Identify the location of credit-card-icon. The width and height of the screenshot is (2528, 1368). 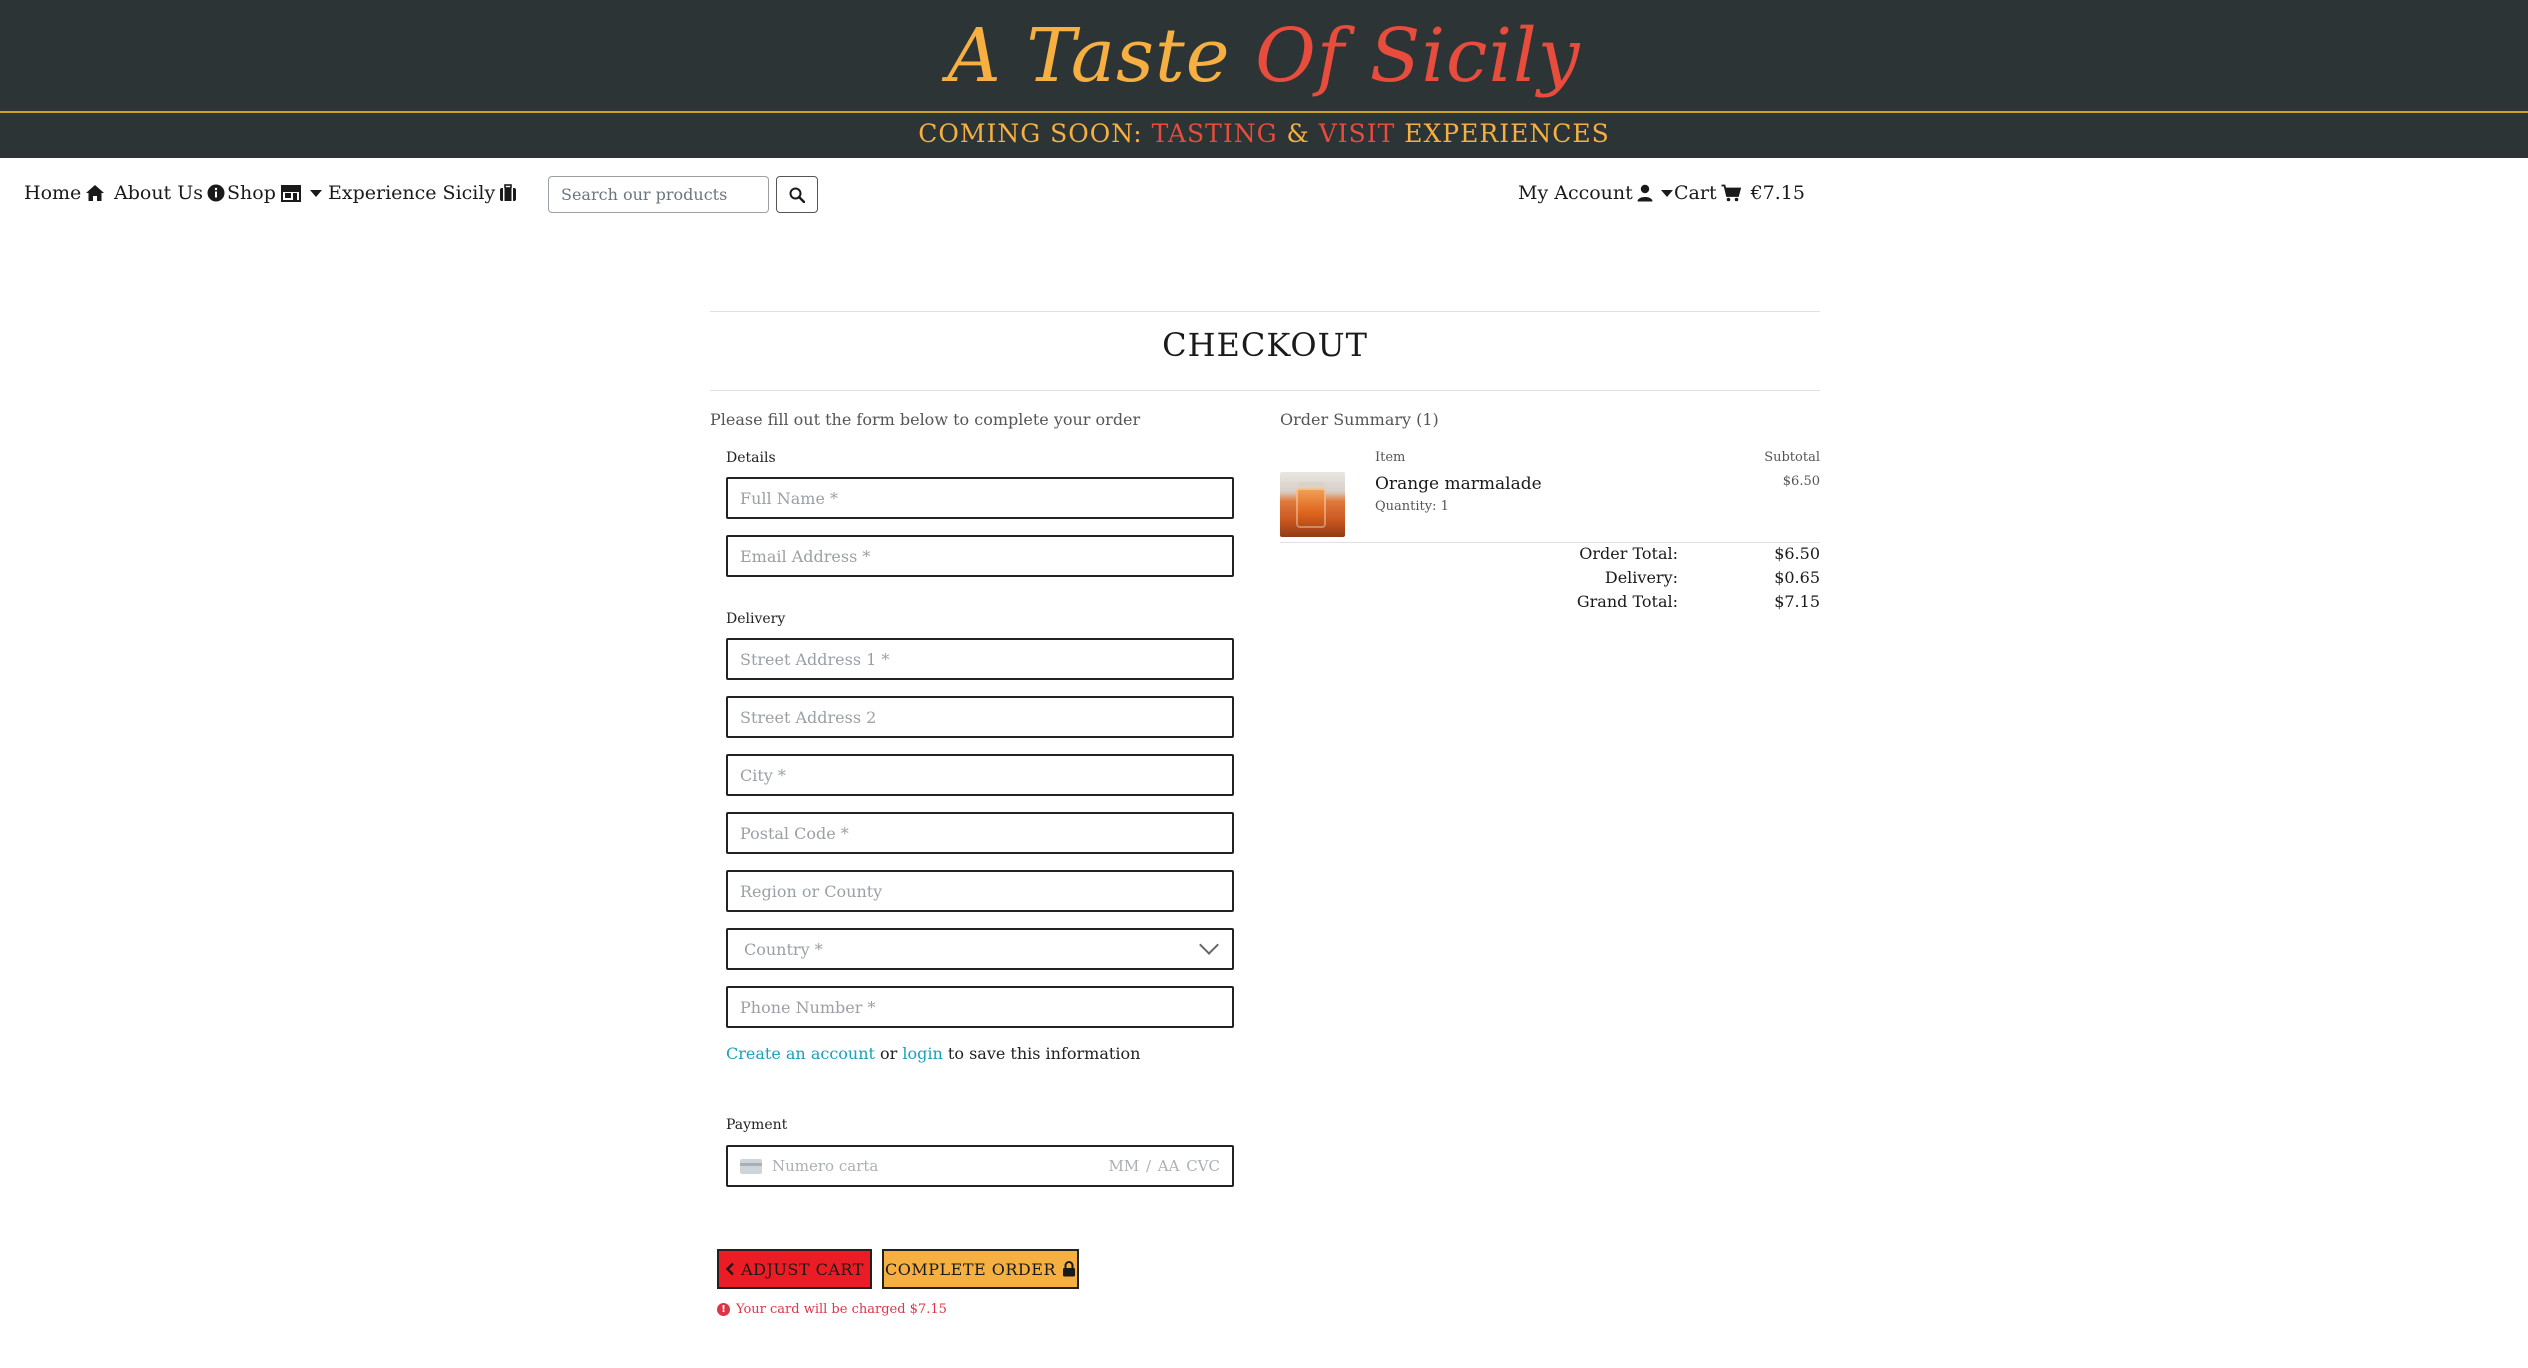
(751, 1166).